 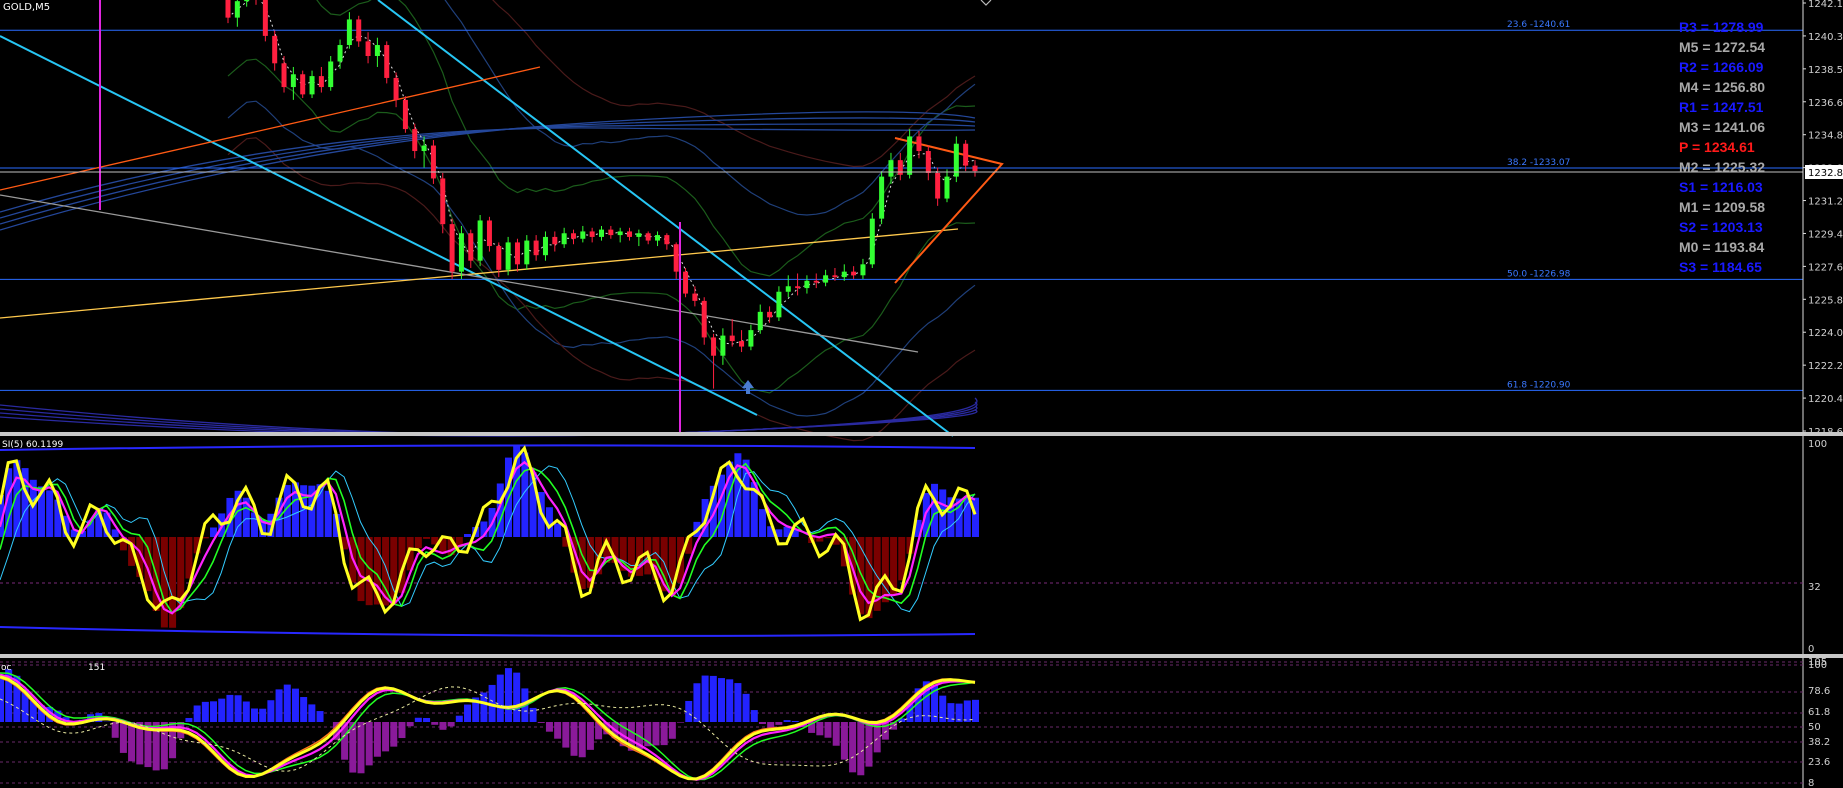 I want to click on stoch-axis-label: 61.8, so click(x=1819, y=712).